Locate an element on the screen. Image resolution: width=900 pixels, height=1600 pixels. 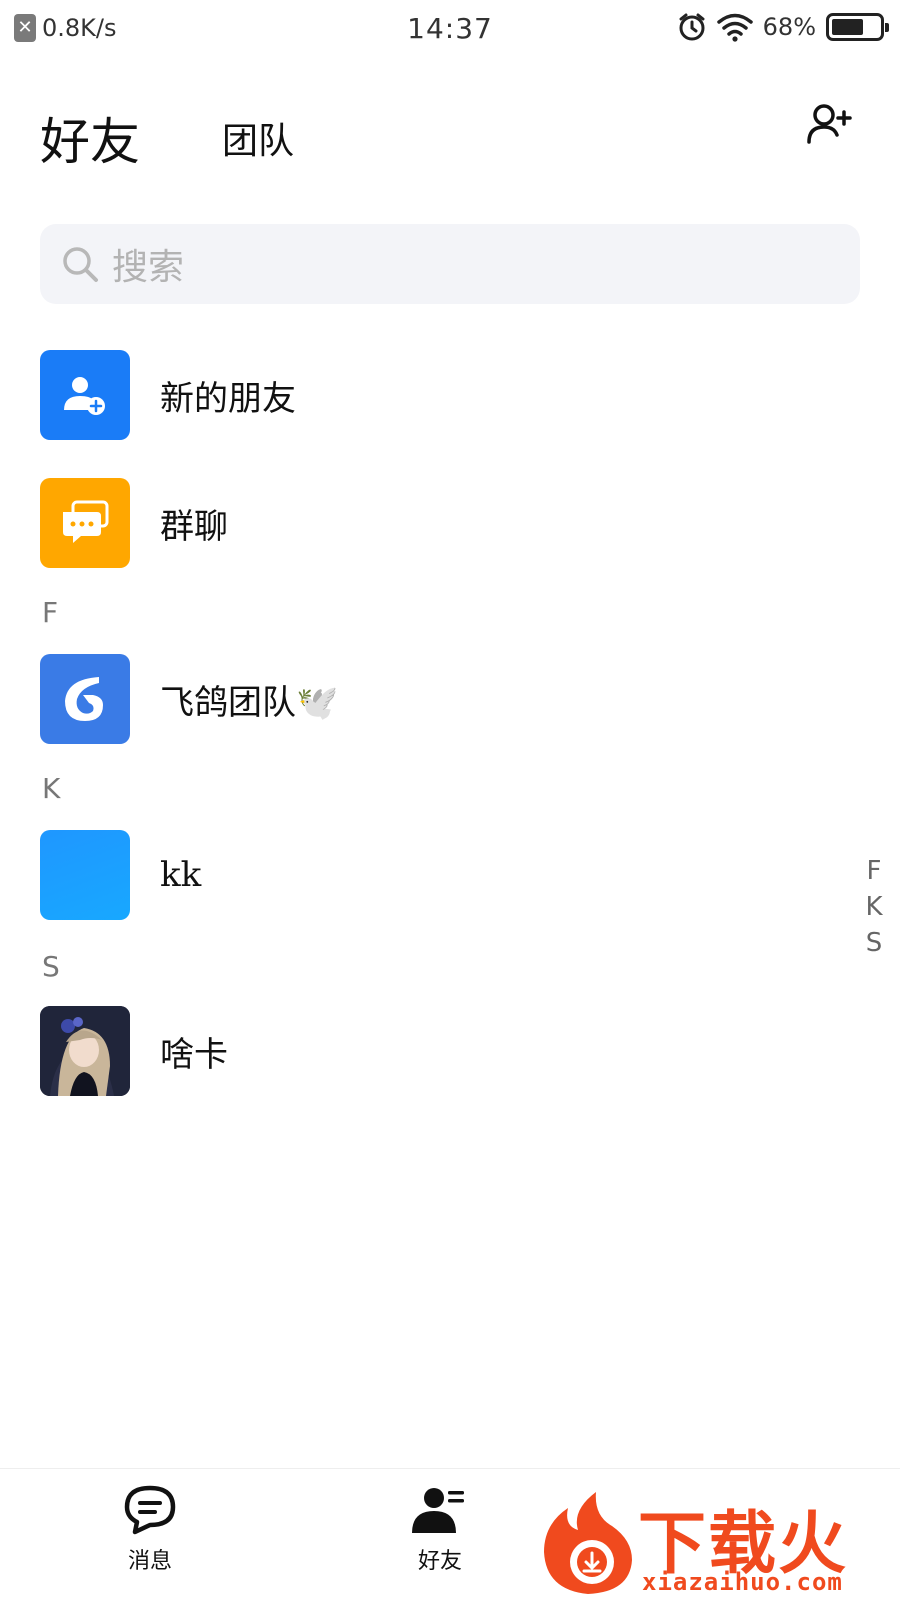
header: 好友 团队 is located at coordinates (450, 133).